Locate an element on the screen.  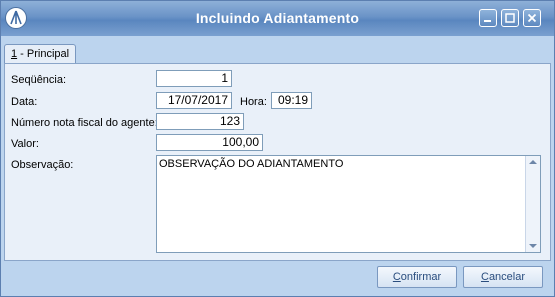
maximize-button is located at coordinates (510, 18).